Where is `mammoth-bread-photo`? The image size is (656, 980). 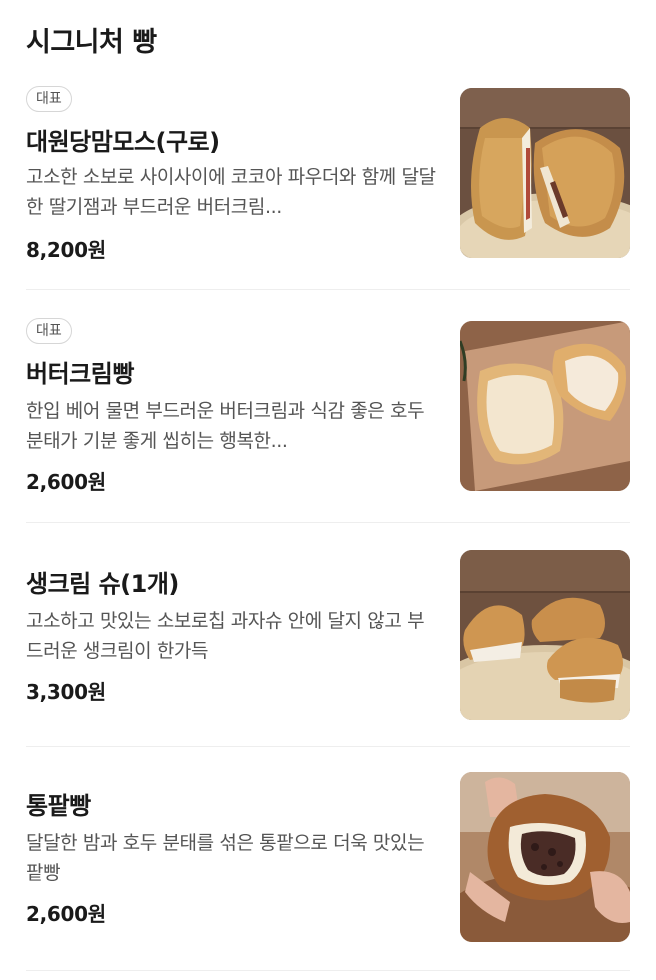 mammoth-bread-photo is located at coordinates (545, 173).